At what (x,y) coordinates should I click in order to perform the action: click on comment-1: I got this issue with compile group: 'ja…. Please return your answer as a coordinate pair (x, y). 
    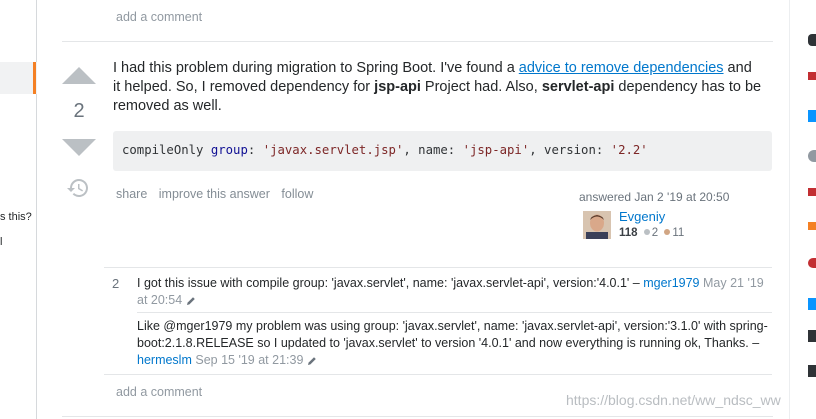
    Looking at the image, I should click on (457, 292).